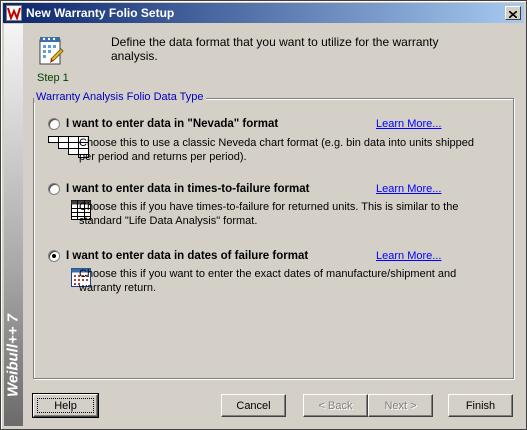  I want to click on cancel-button-label: Cancel, so click(253, 406).